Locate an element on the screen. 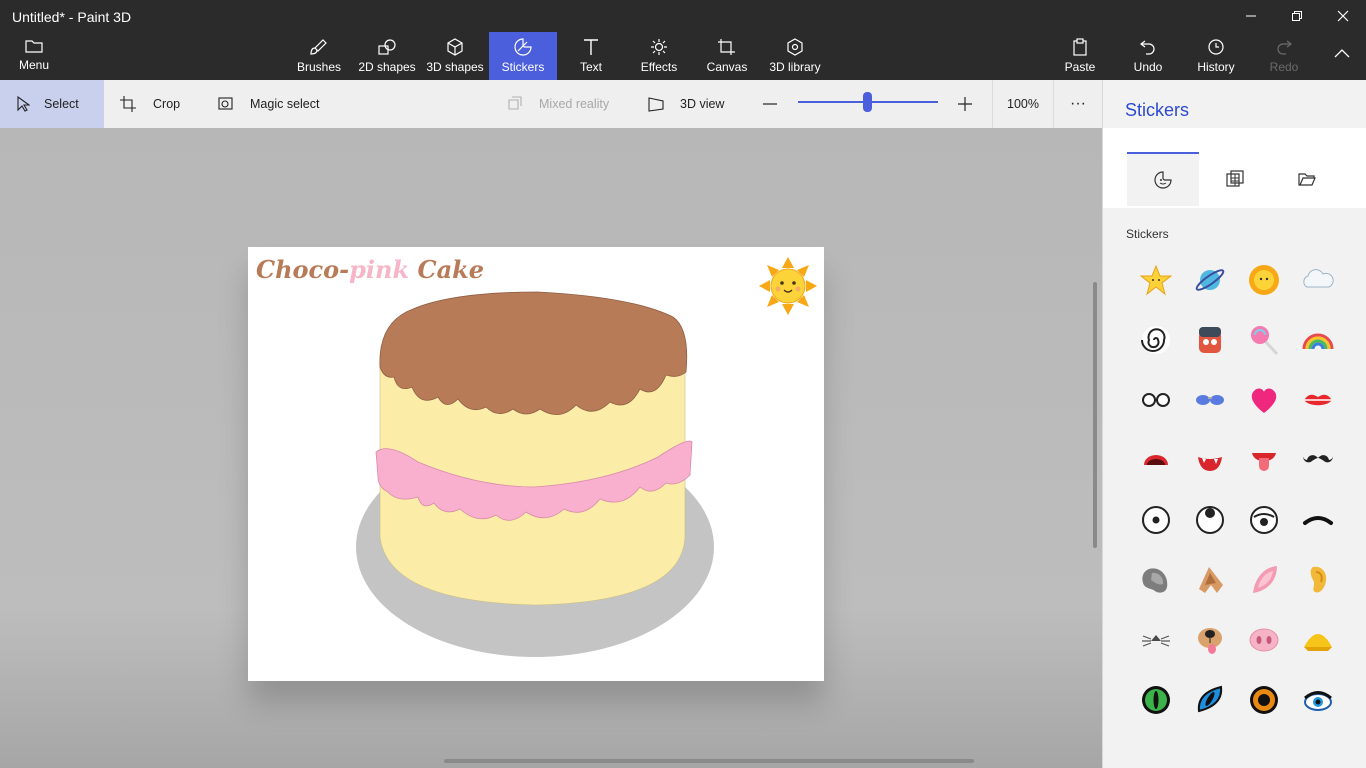 The width and height of the screenshot is (1366, 768). tab-brushes: Brushes is located at coordinates (319, 56).